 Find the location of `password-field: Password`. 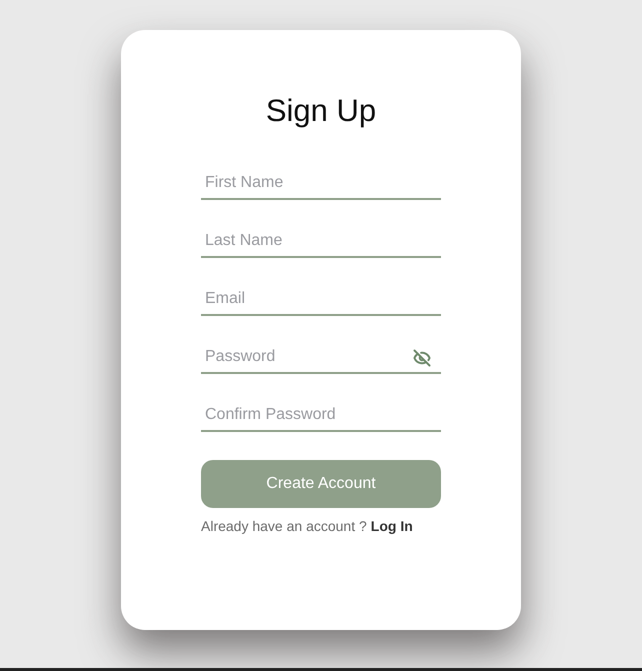

password-field: Password is located at coordinates (321, 354).